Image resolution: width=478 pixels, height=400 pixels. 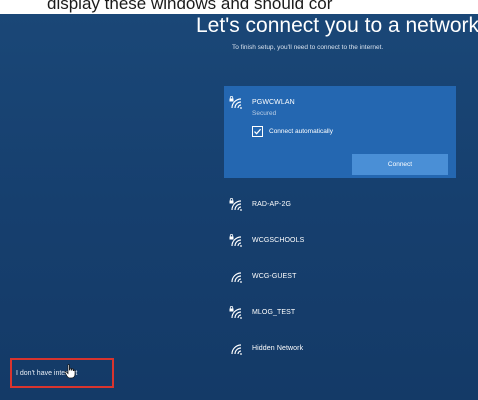 I want to click on network-item: WCG-GUEST, so click(x=340, y=278).